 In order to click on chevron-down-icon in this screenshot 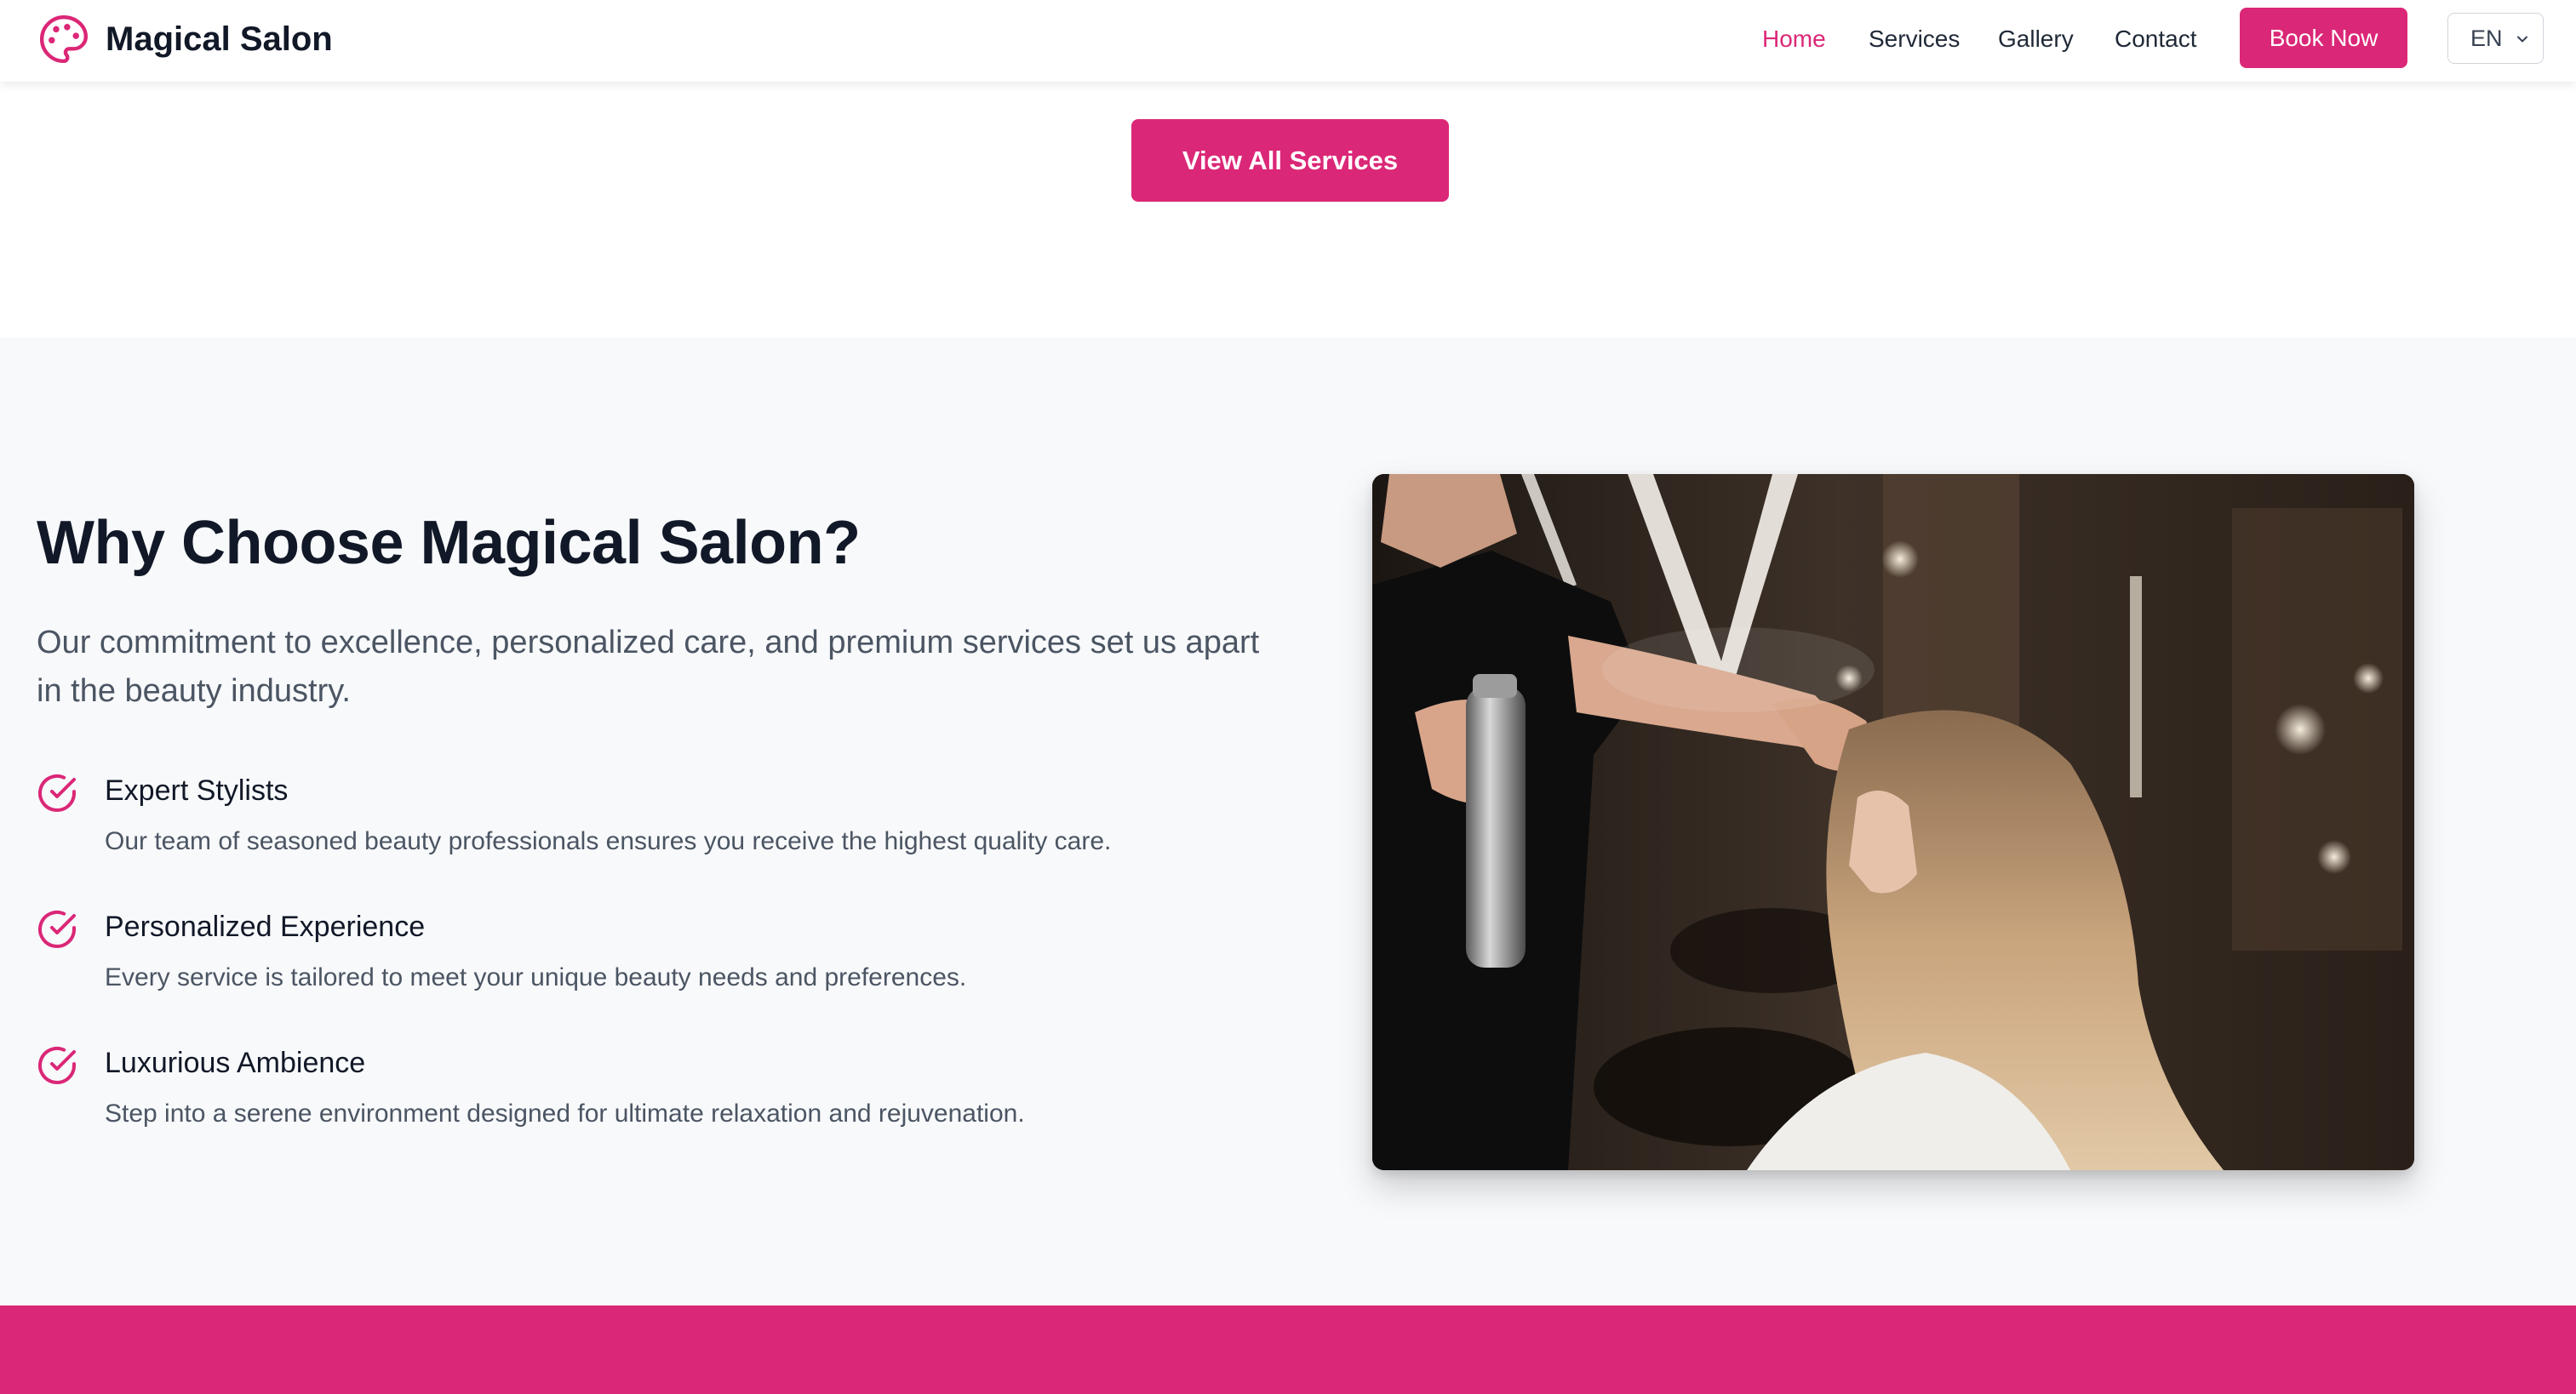, I will do `click(2522, 39)`.